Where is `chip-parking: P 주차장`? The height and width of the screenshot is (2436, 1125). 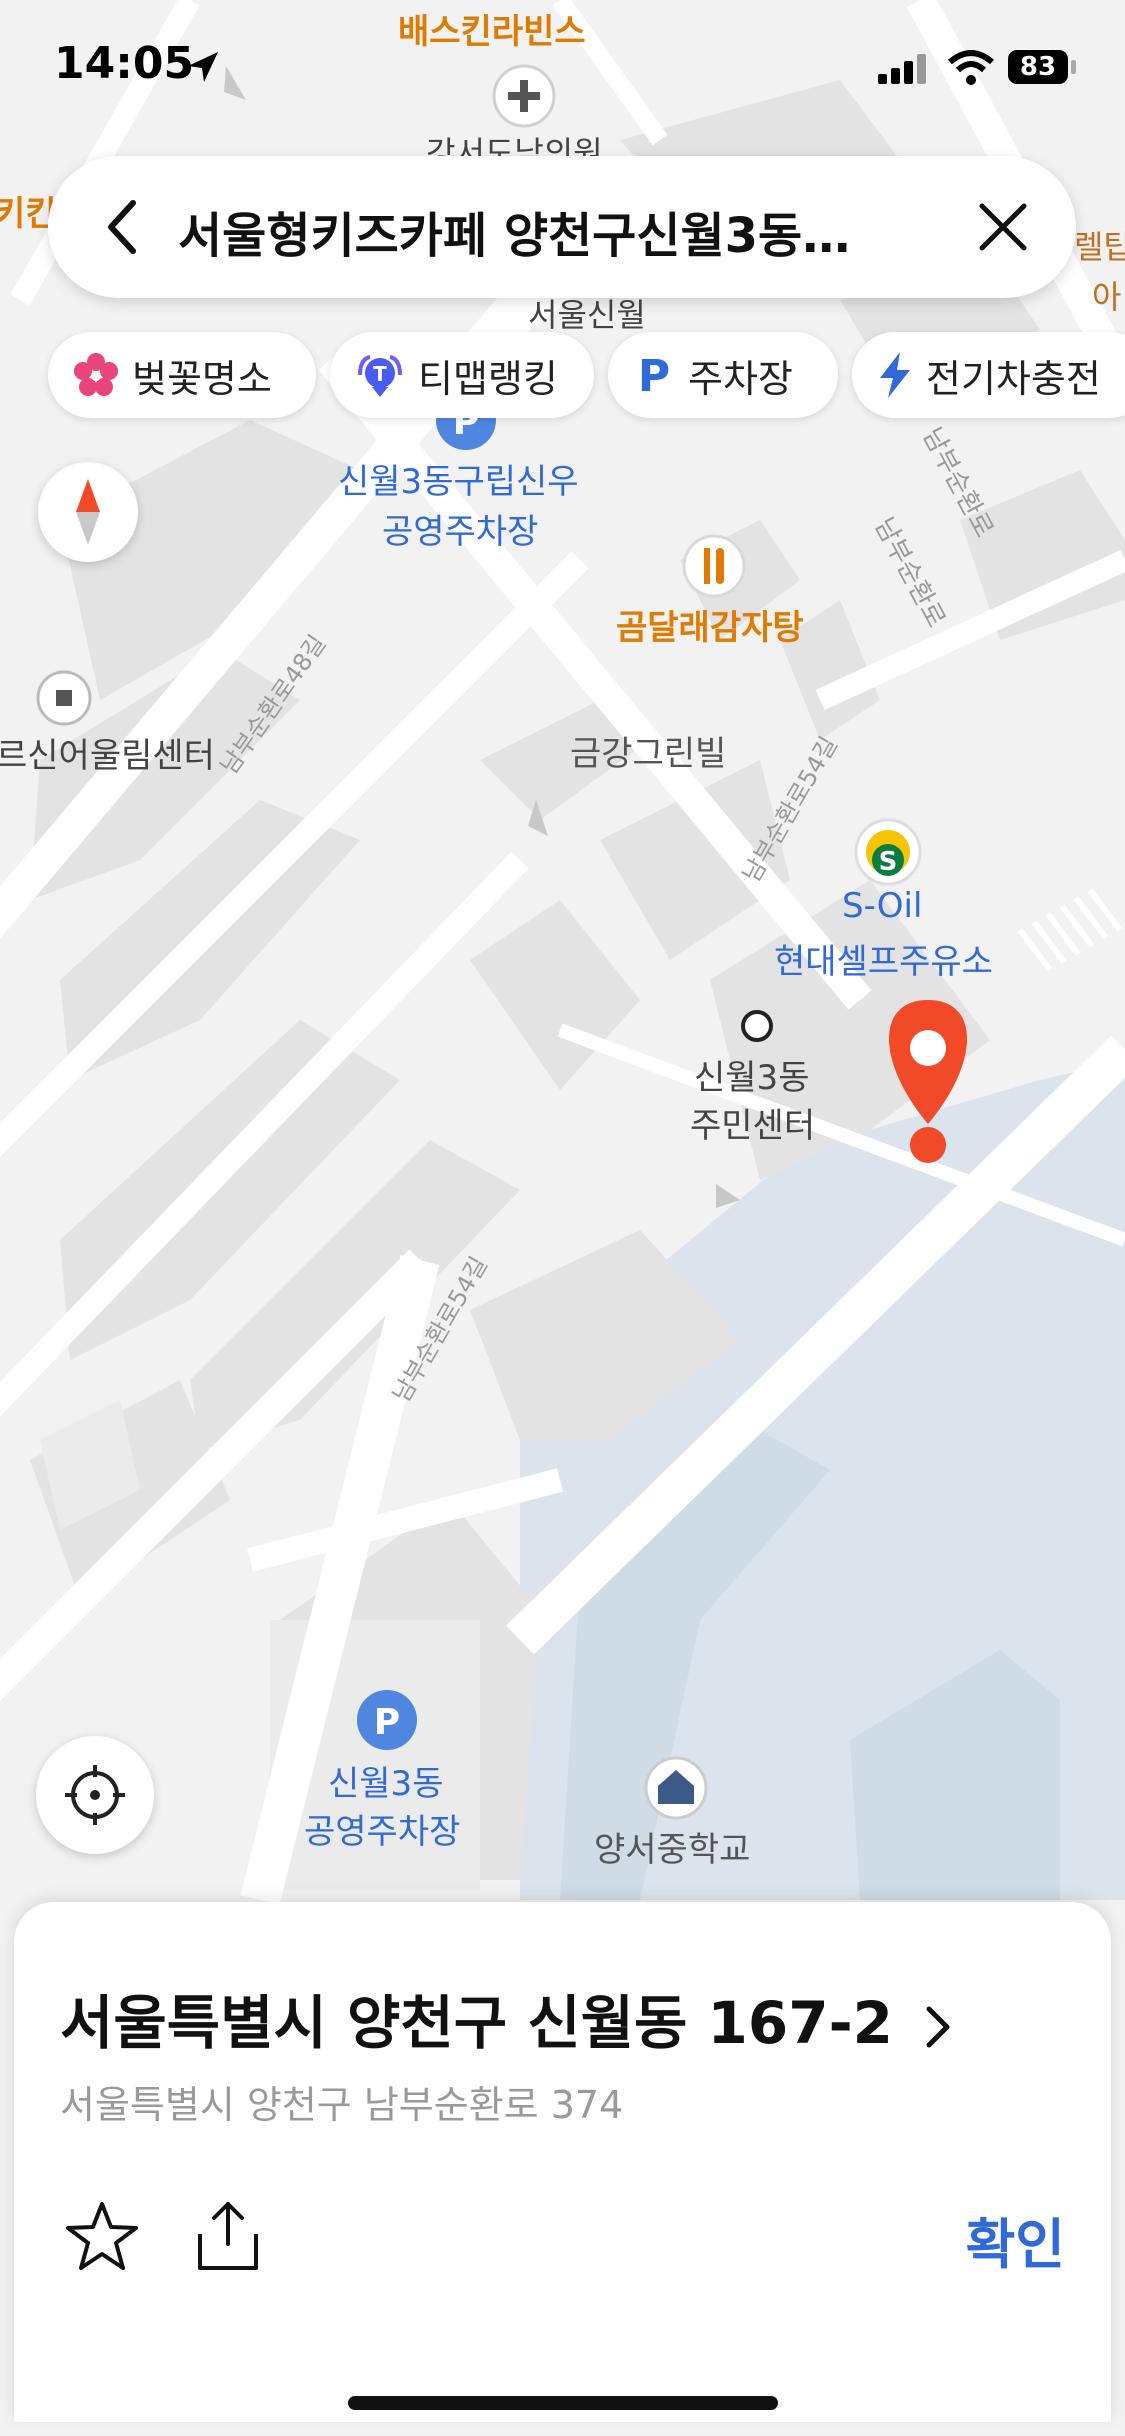
chip-parking: P 주차장 is located at coordinates (723, 375).